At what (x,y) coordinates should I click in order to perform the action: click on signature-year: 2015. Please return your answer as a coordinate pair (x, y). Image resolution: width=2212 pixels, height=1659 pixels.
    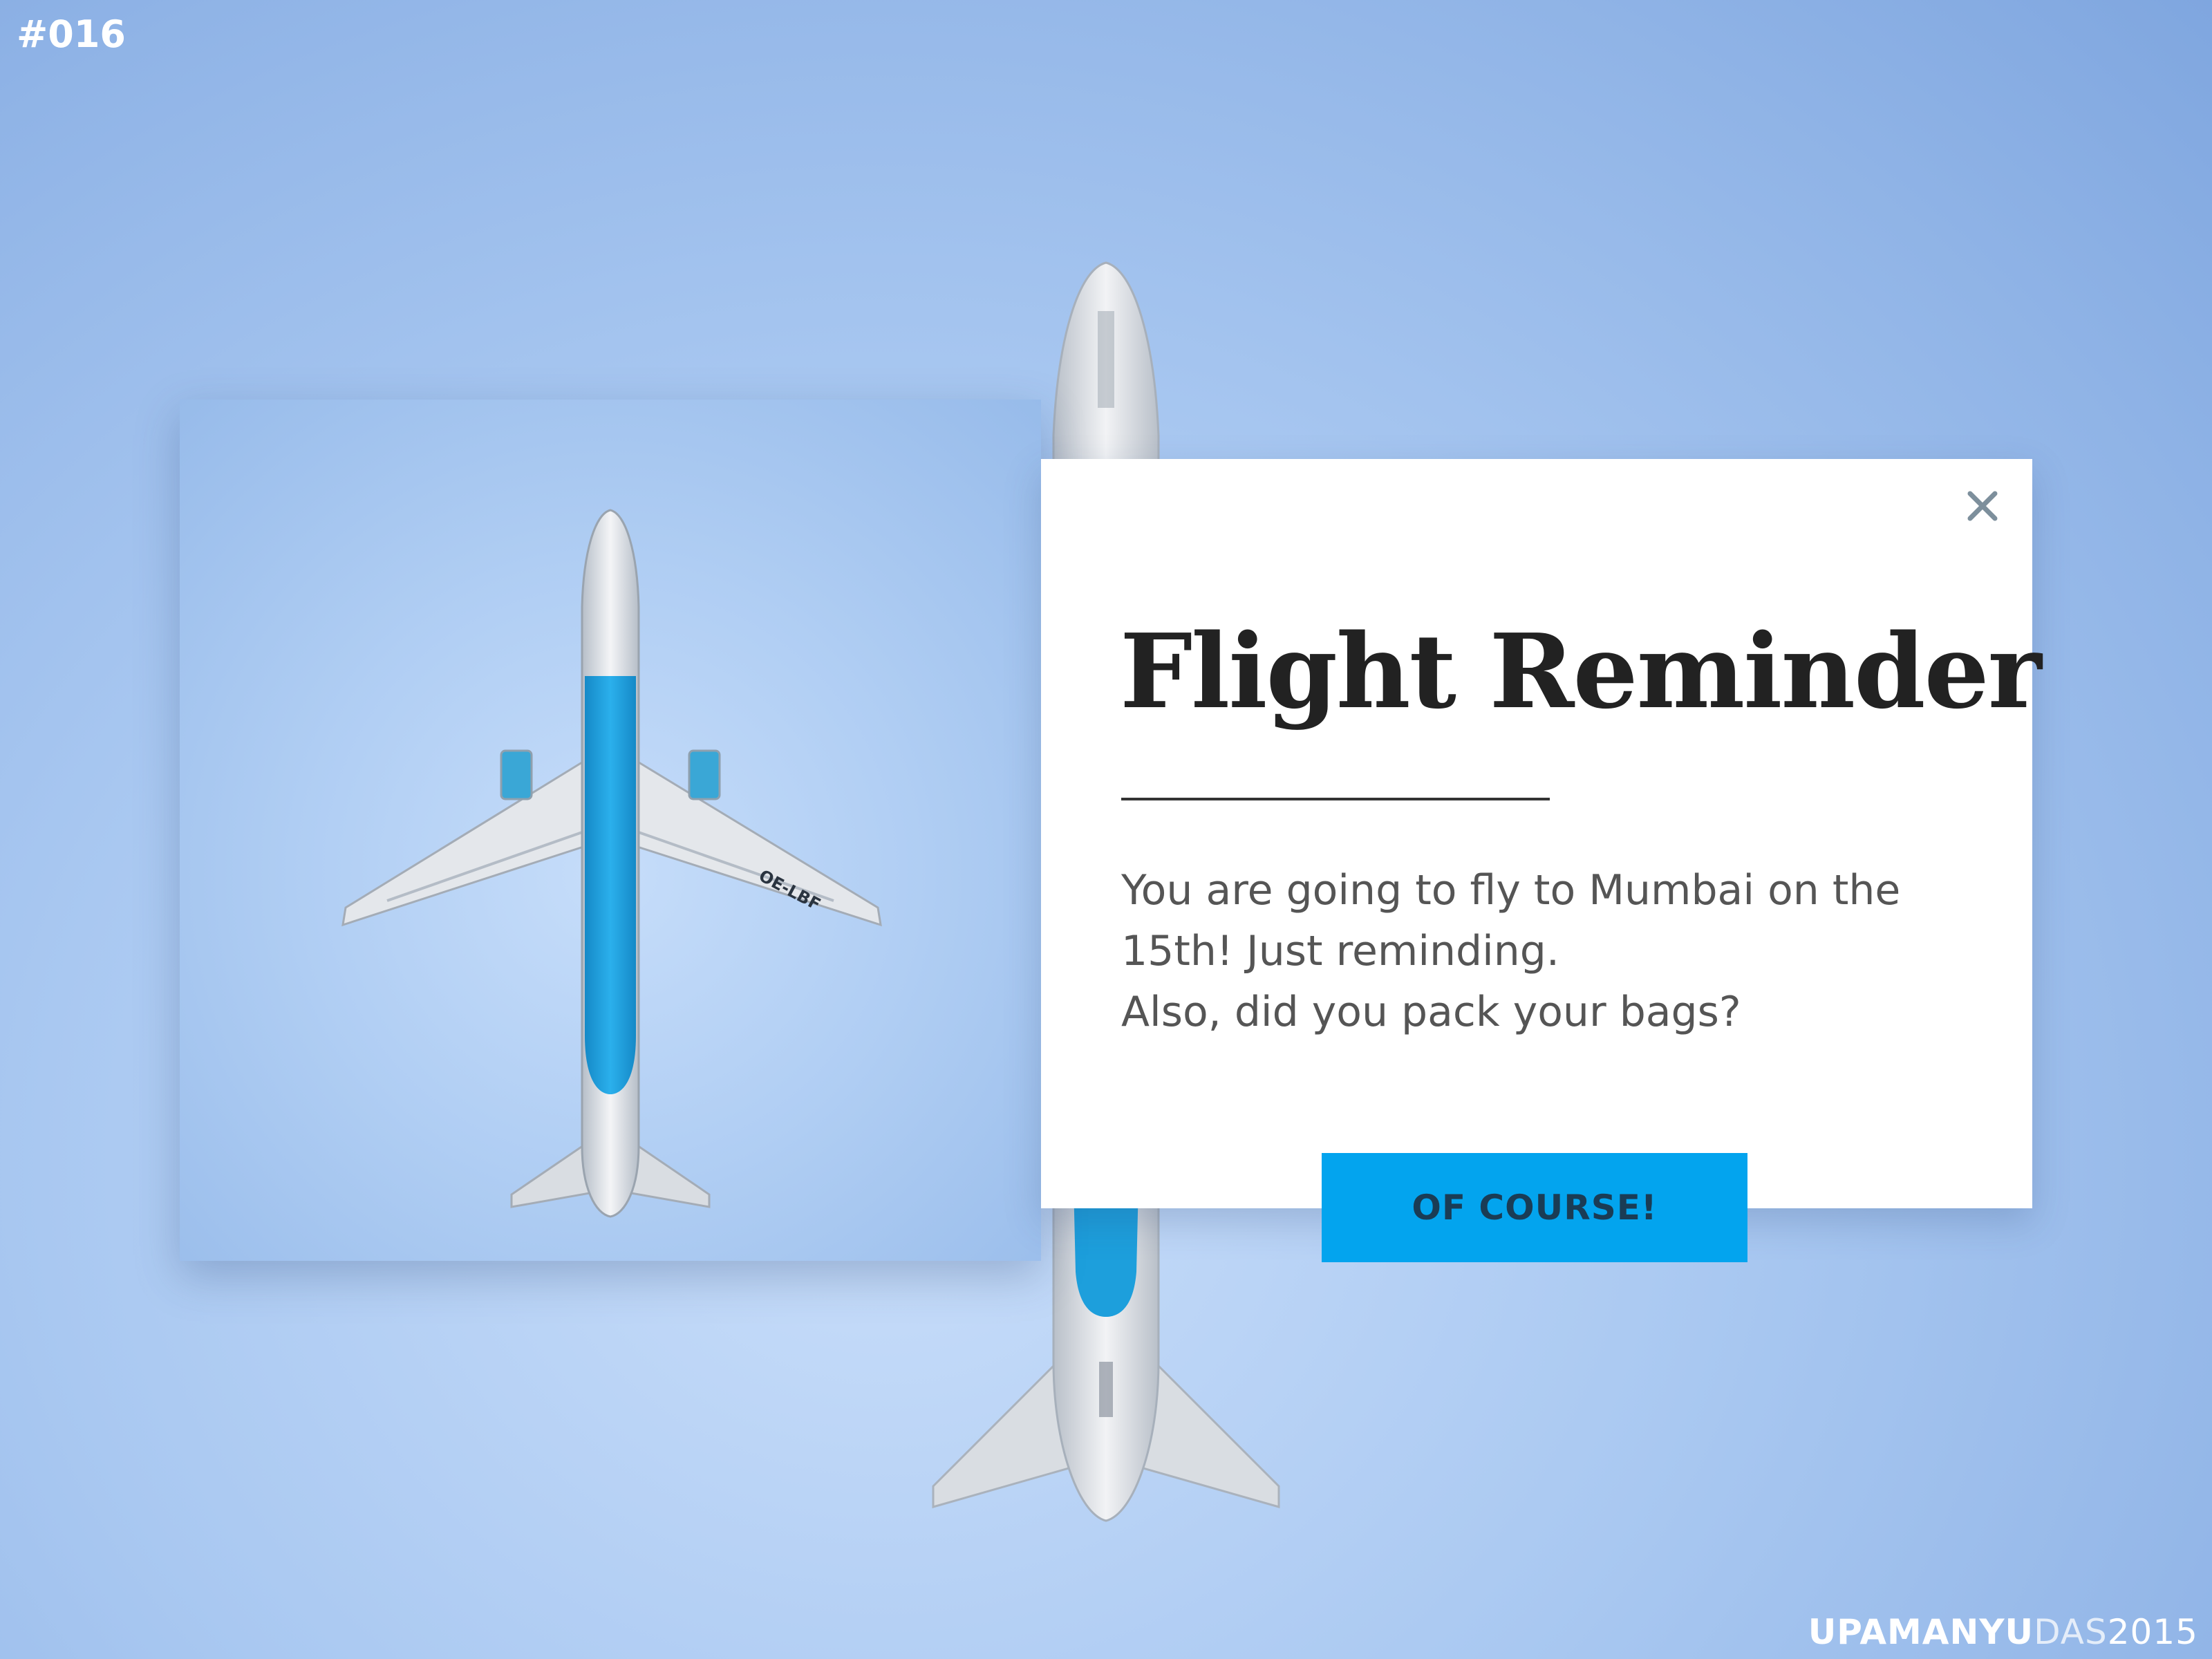
    Looking at the image, I should click on (2152, 1632).